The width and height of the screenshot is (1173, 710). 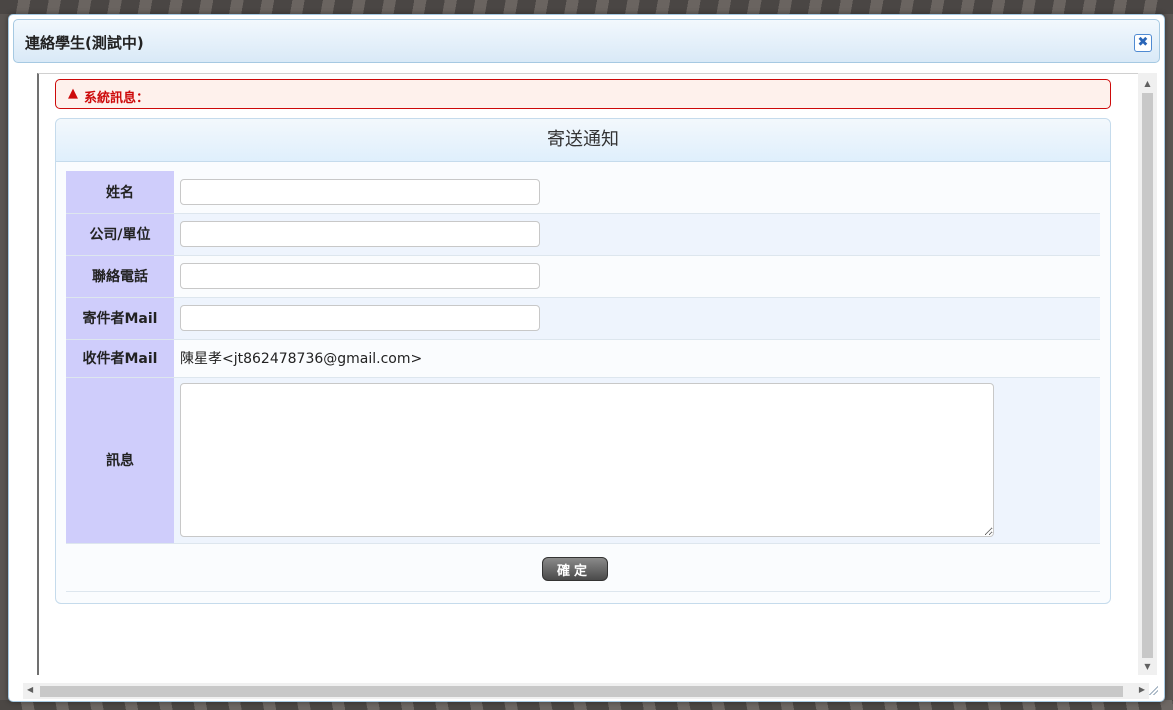 What do you see at coordinates (575, 569) in the screenshot?
I see `submit-button: 確定` at bounding box center [575, 569].